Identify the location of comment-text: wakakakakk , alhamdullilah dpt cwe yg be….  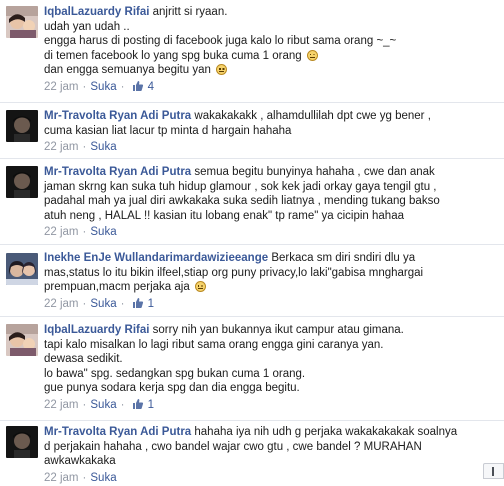
(312, 116).